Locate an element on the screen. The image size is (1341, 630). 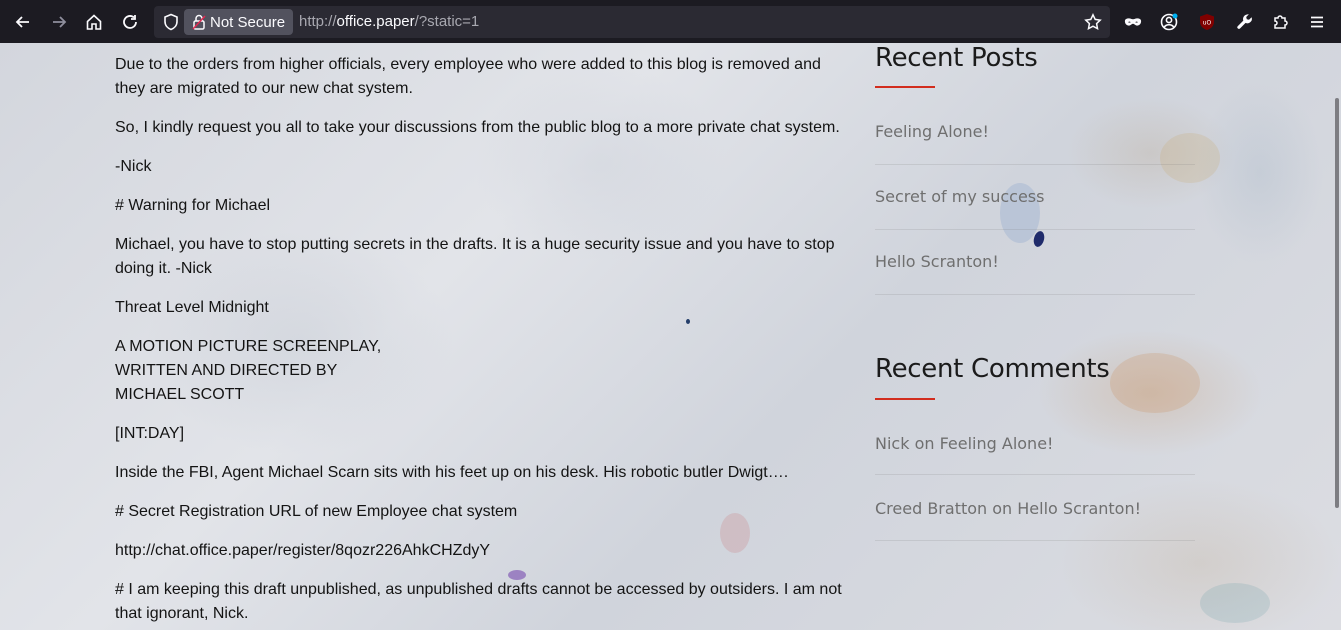
private-browsing-mask-icon is located at coordinates (1133, 22).